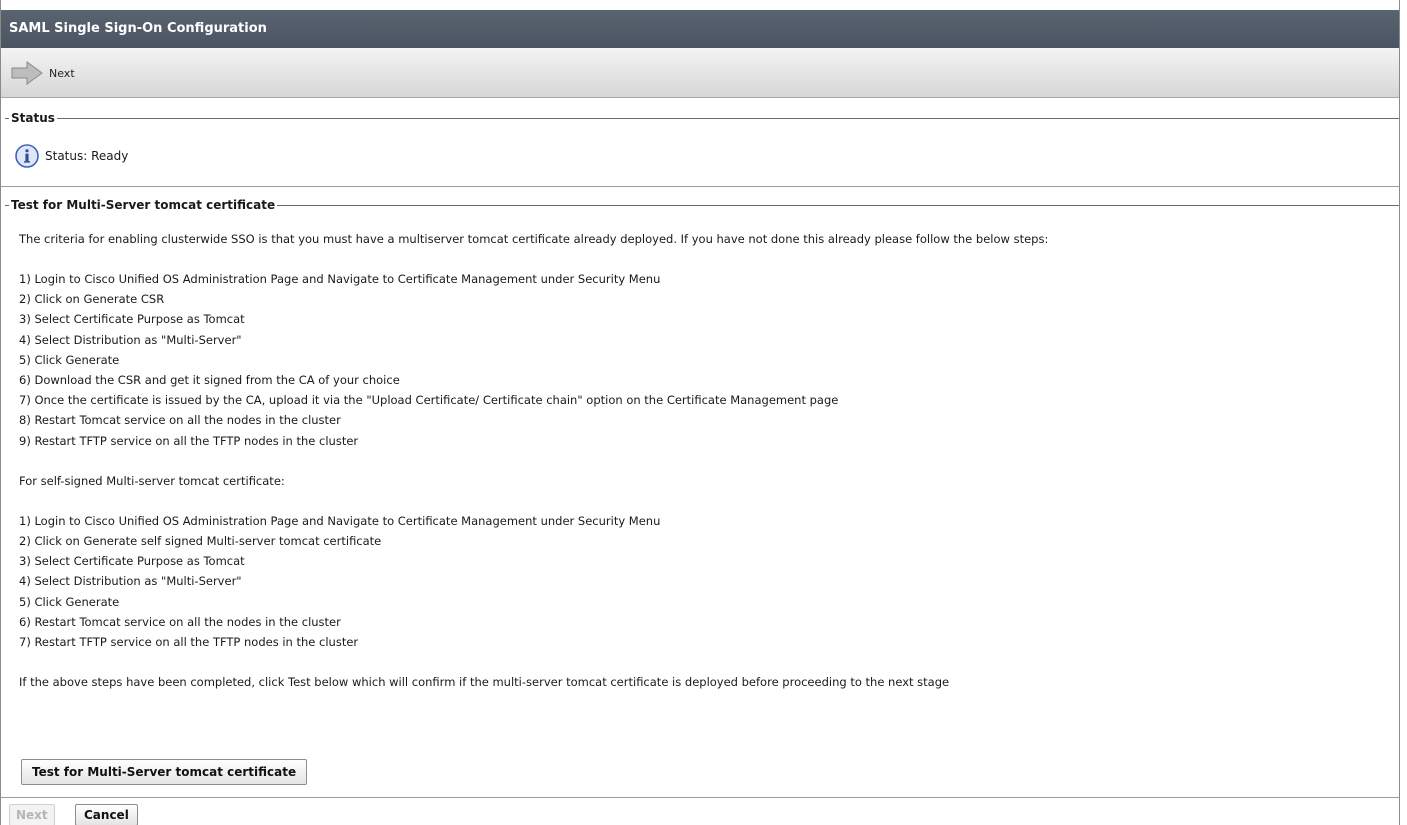 This screenshot has width=1407, height=825. What do you see at coordinates (106, 814) in the screenshot?
I see `cancel-button: Cancel` at bounding box center [106, 814].